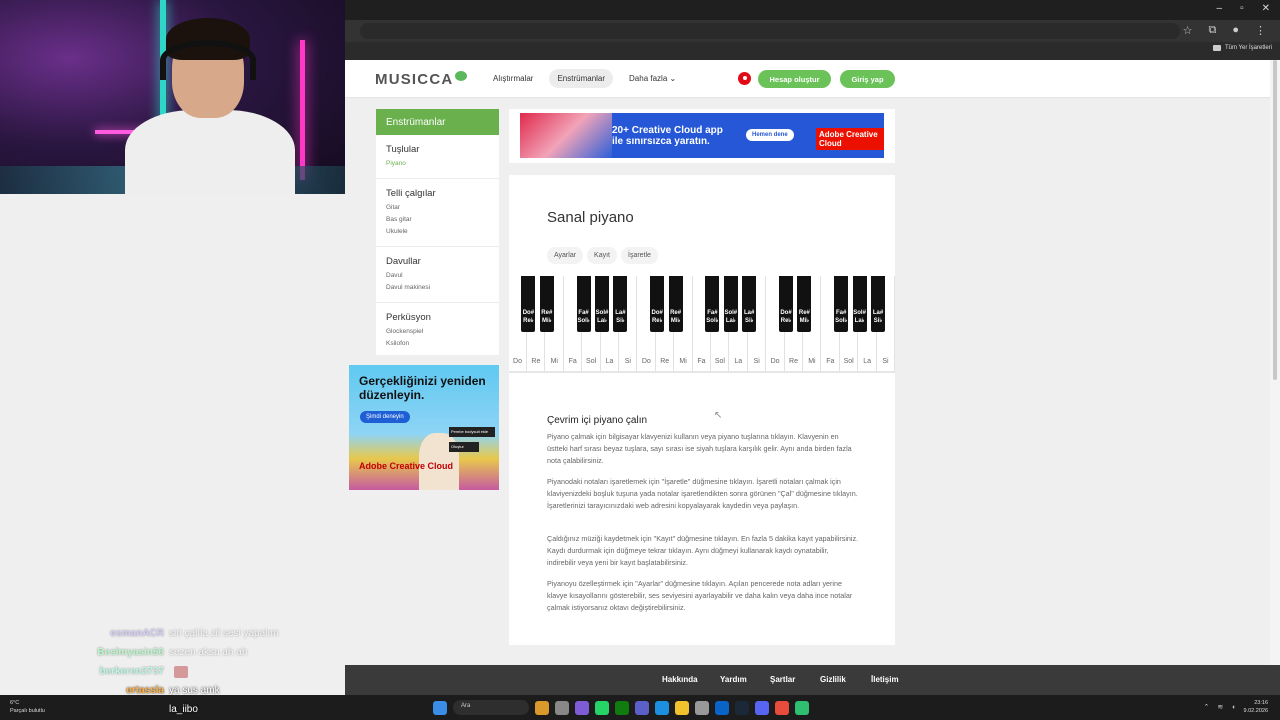 This screenshot has width=1280, height=720. Describe the element at coordinates (124, 652) in the screenshot. I see `chat-username: Beslmyasin56` at that location.